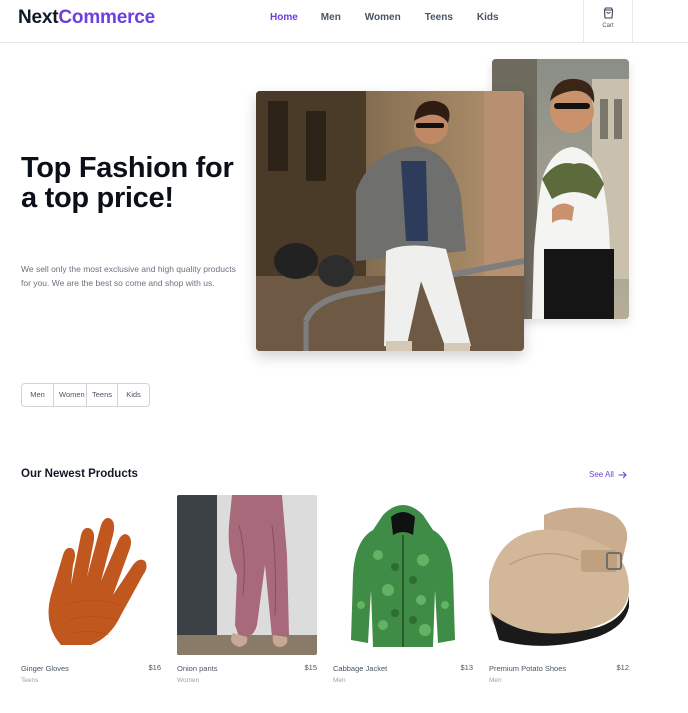 Image resolution: width=688 pixels, height=713 pixels. What do you see at coordinates (601, 474) in the screenshot?
I see `see-all-label: See All` at bounding box center [601, 474].